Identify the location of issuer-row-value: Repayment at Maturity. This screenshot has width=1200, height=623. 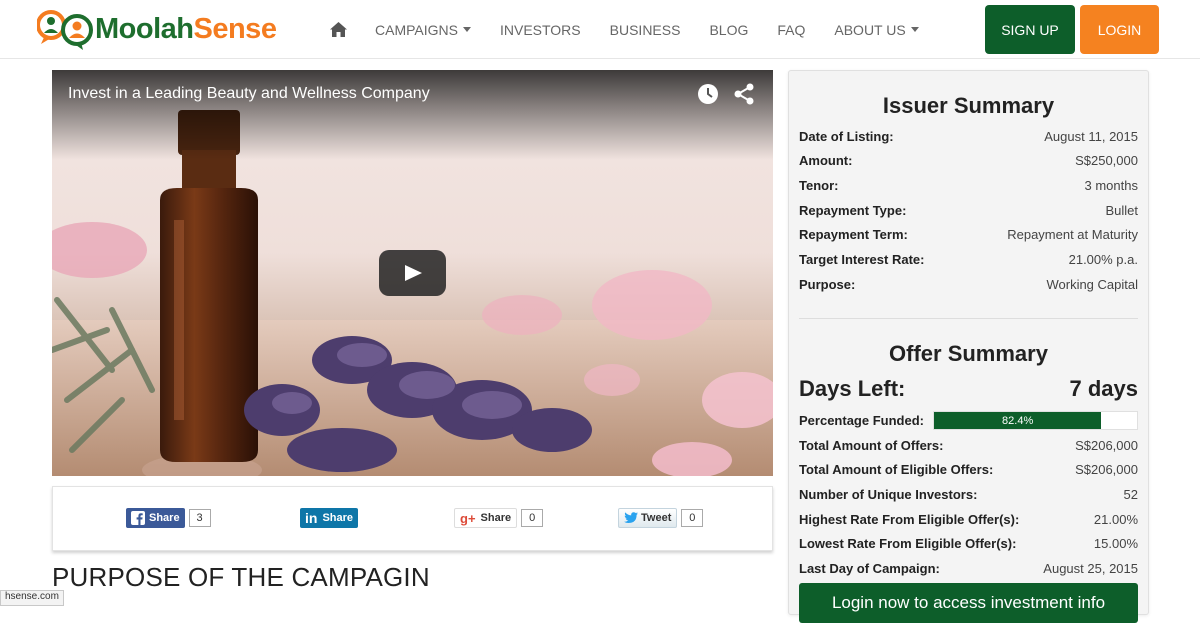
(1072, 234).